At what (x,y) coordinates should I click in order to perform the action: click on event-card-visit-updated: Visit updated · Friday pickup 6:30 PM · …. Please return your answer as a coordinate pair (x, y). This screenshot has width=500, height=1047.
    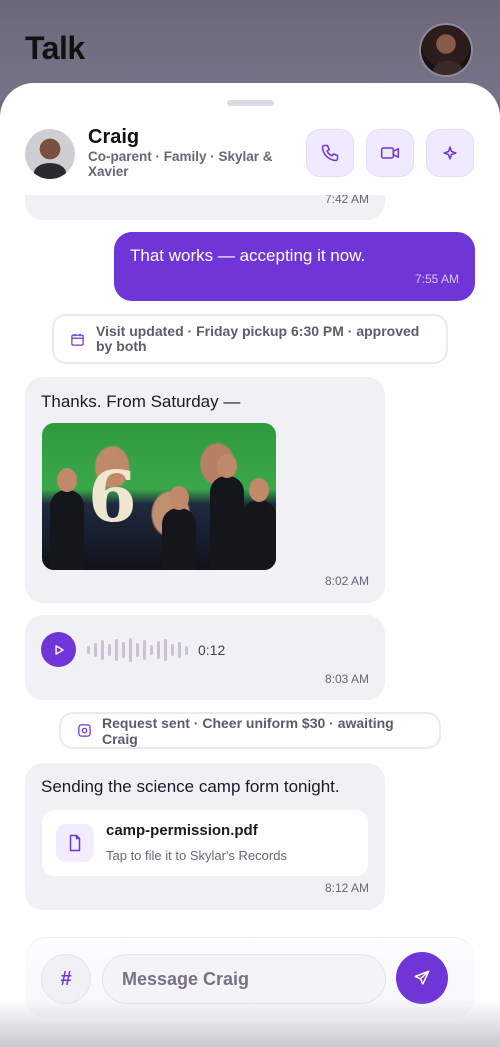
    Looking at the image, I should click on (250, 339).